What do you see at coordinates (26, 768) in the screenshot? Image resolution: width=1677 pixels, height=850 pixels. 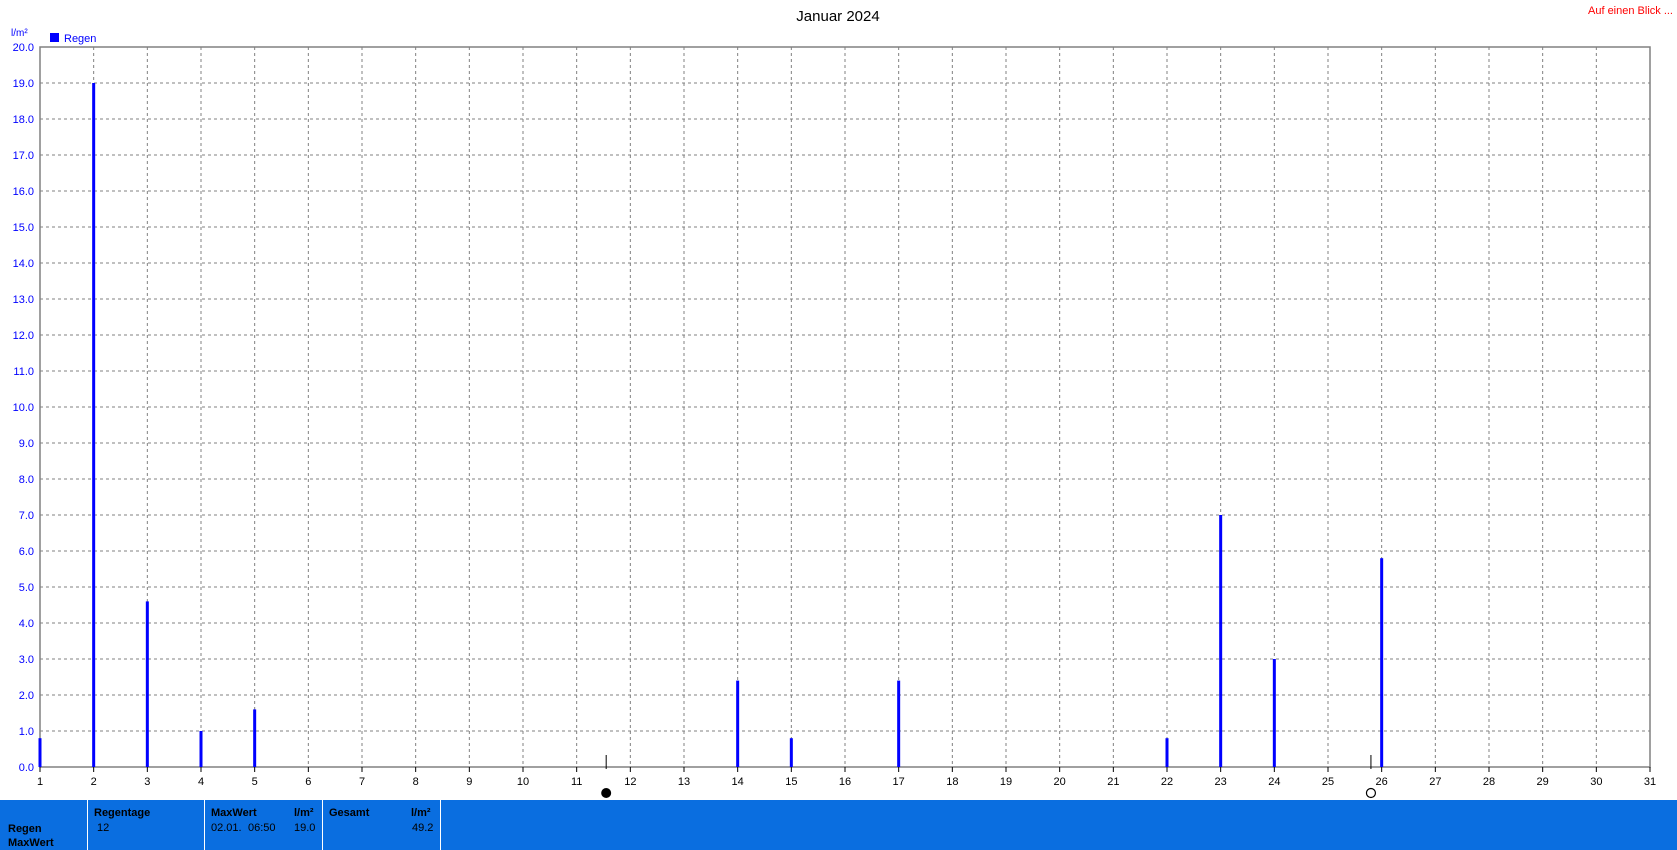 I see `y-tick-label: 0.0` at bounding box center [26, 768].